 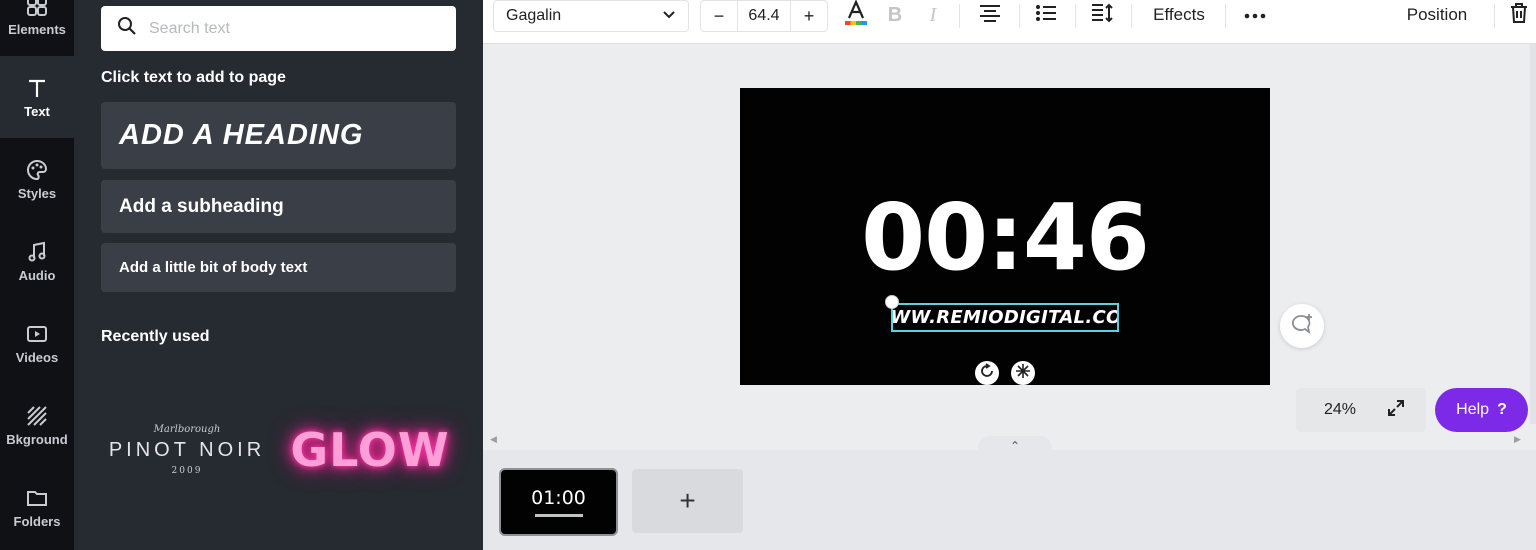 I want to click on text-color-icon, so click(x=856, y=16).